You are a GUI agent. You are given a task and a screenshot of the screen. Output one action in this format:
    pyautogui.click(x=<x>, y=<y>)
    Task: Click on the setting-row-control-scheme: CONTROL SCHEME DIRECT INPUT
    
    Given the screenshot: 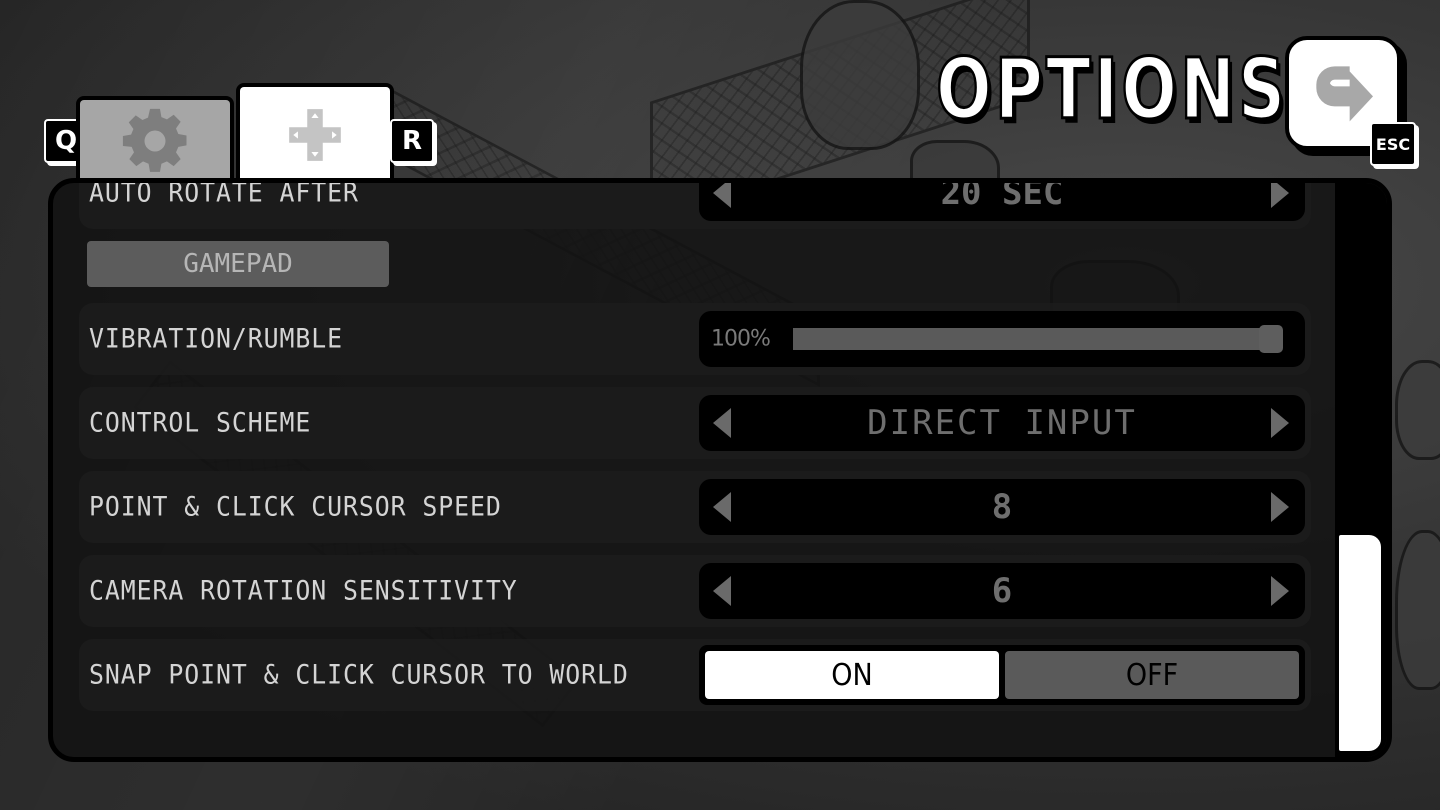 What is the action you would take?
    pyautogui.click(x=695, y=423)
    